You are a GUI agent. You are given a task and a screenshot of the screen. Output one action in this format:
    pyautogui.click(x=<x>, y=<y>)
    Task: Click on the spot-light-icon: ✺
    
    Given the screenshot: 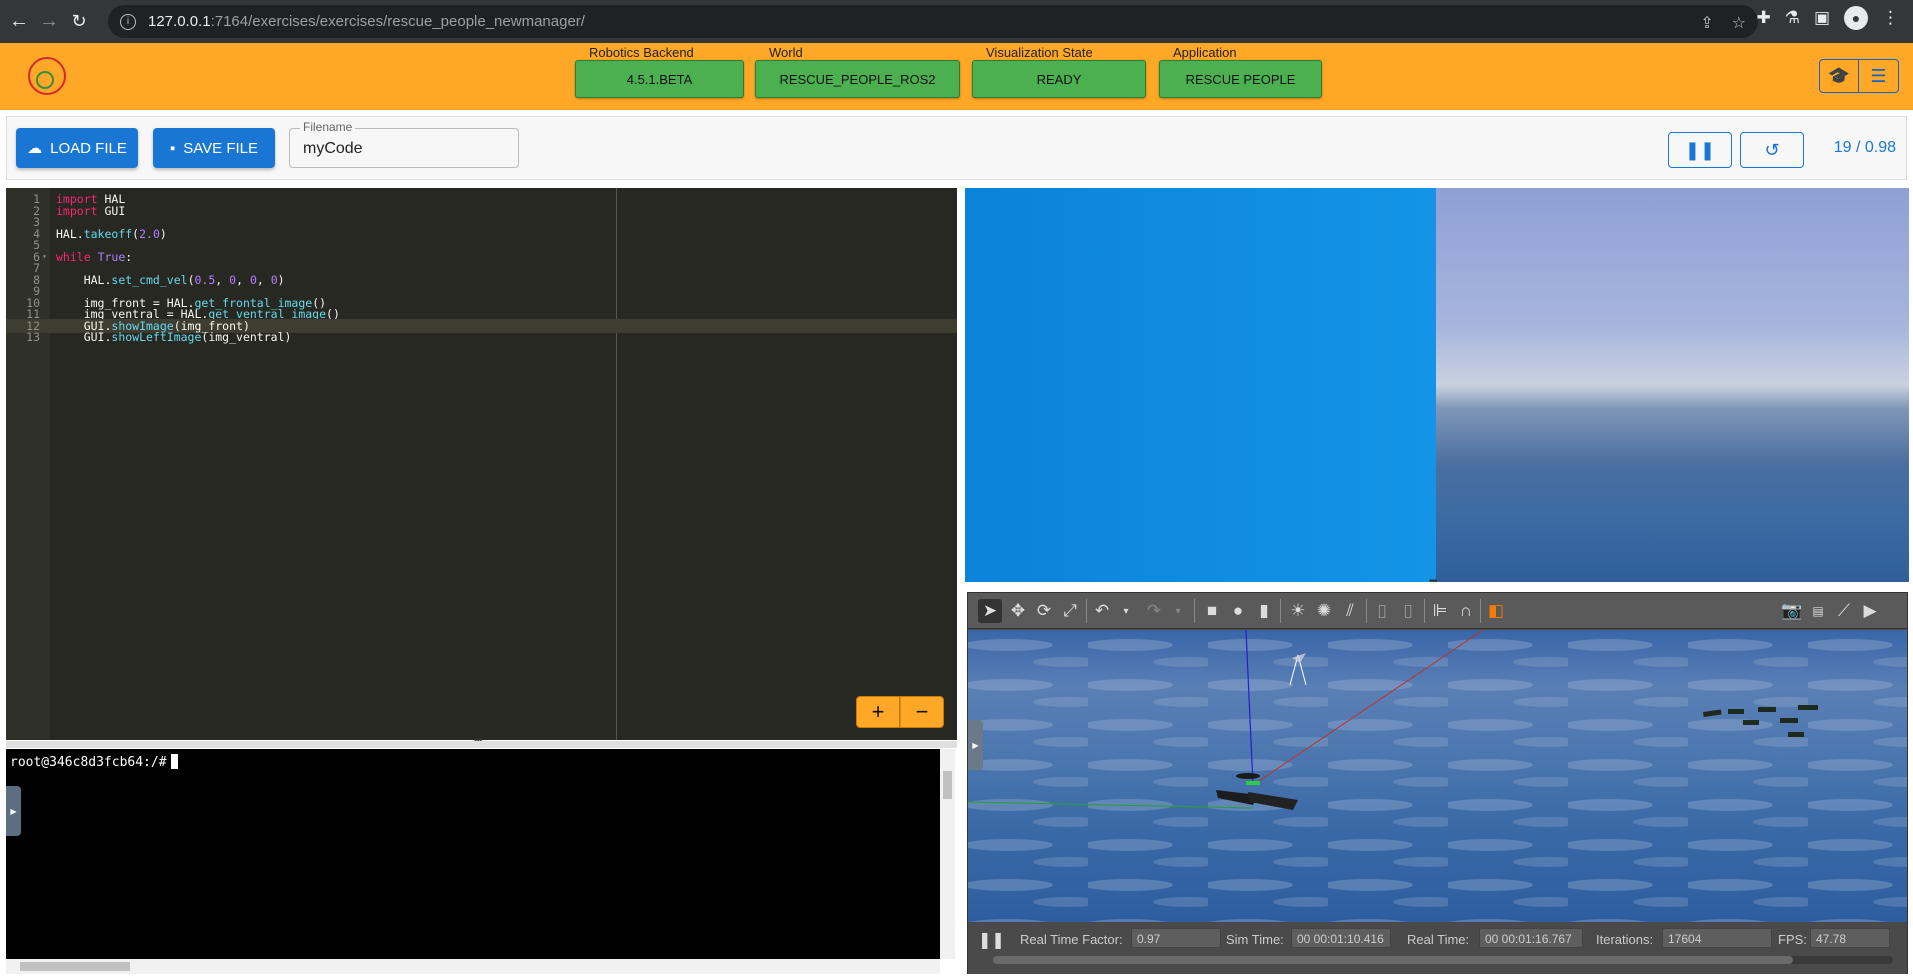 What is the action you would take?
    pyautogui.click(x=1324, y=611)
    